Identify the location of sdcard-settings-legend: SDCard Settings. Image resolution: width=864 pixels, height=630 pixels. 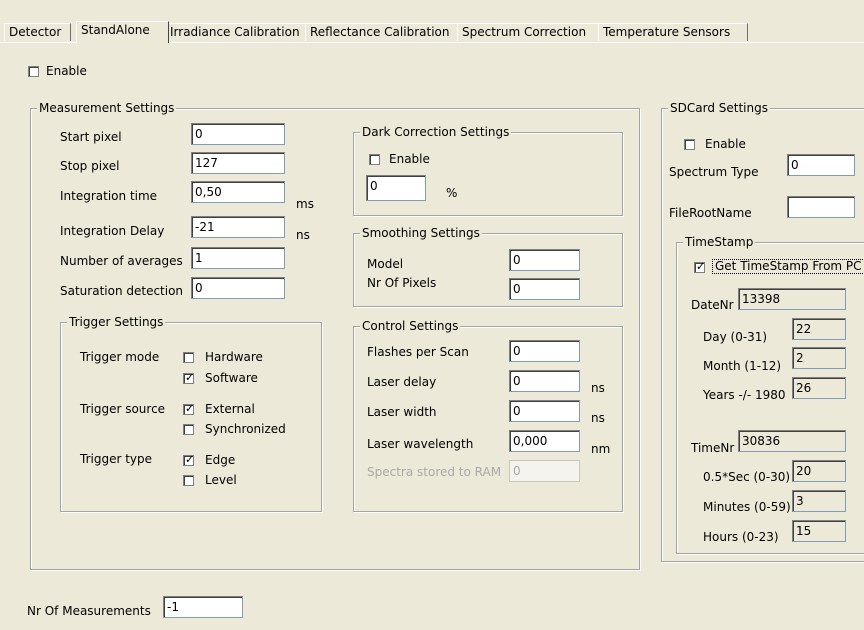
(719, 108).